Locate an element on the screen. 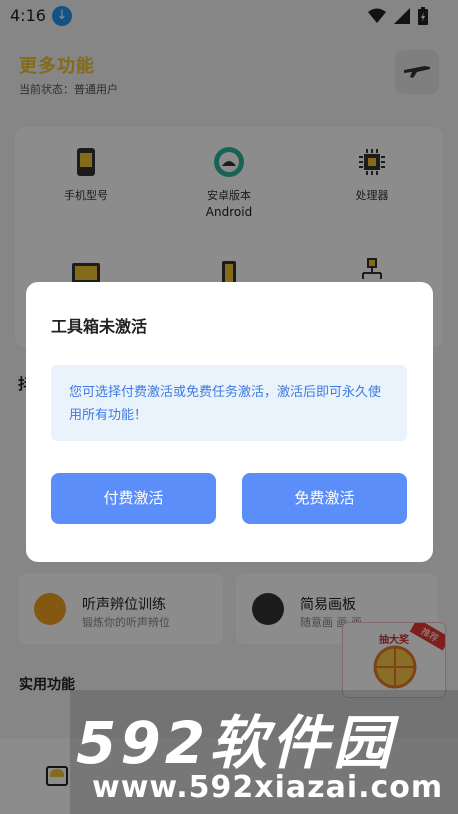  watermark-brand: 592软件园 is located at coordinates (236, 743).